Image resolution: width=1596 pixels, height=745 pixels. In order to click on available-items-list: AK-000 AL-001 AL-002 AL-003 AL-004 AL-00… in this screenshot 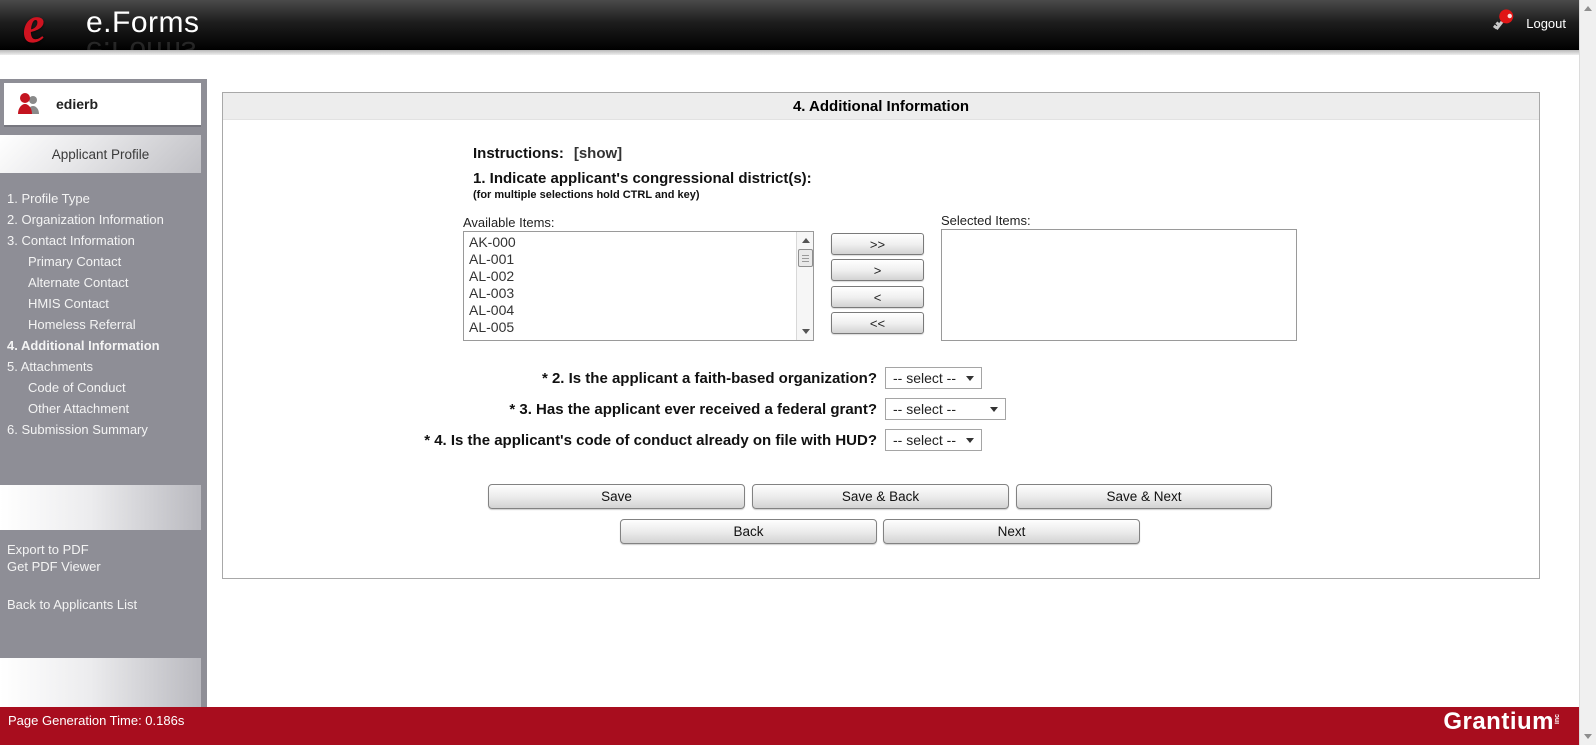, I will do `click(638, 284)`.